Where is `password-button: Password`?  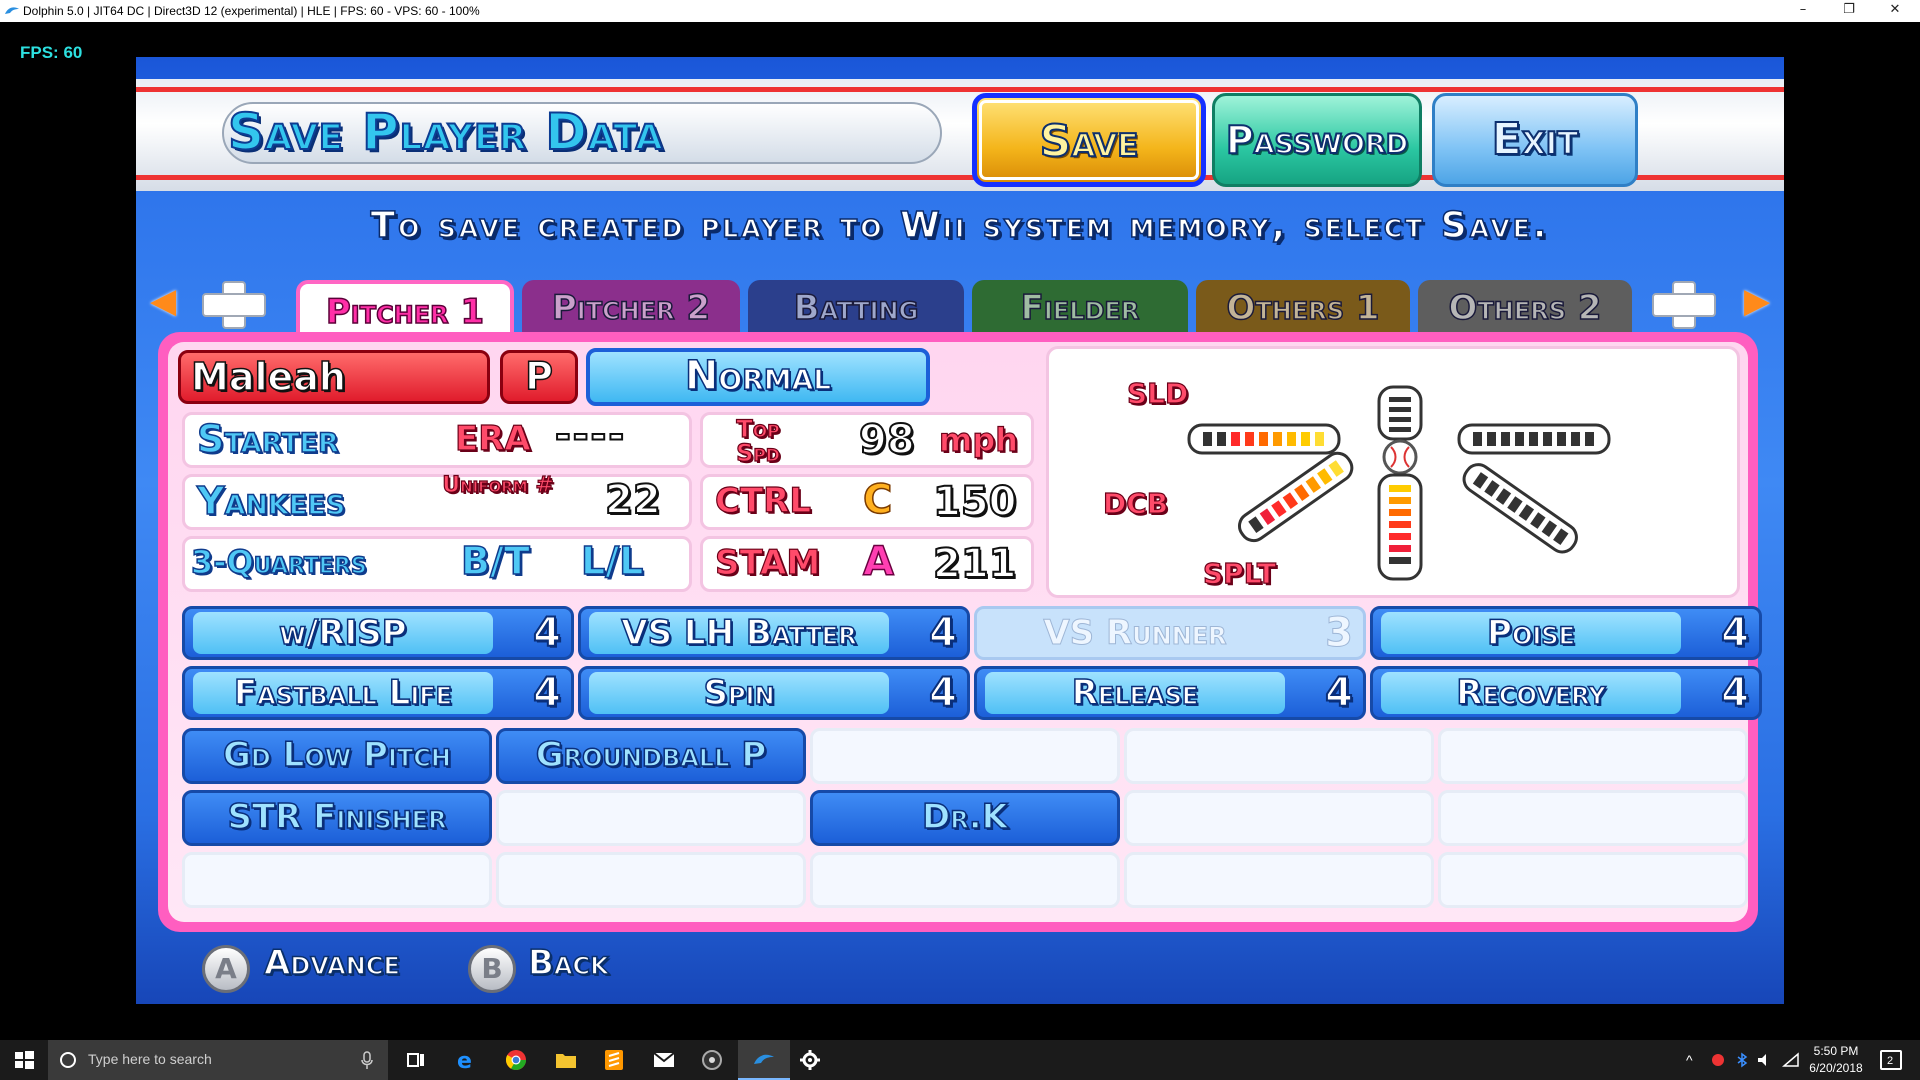
password-button: Password is located at coordinates (1317, 140).